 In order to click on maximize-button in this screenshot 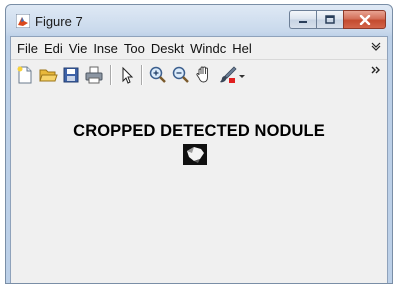, I will do `click(329, 19)`.